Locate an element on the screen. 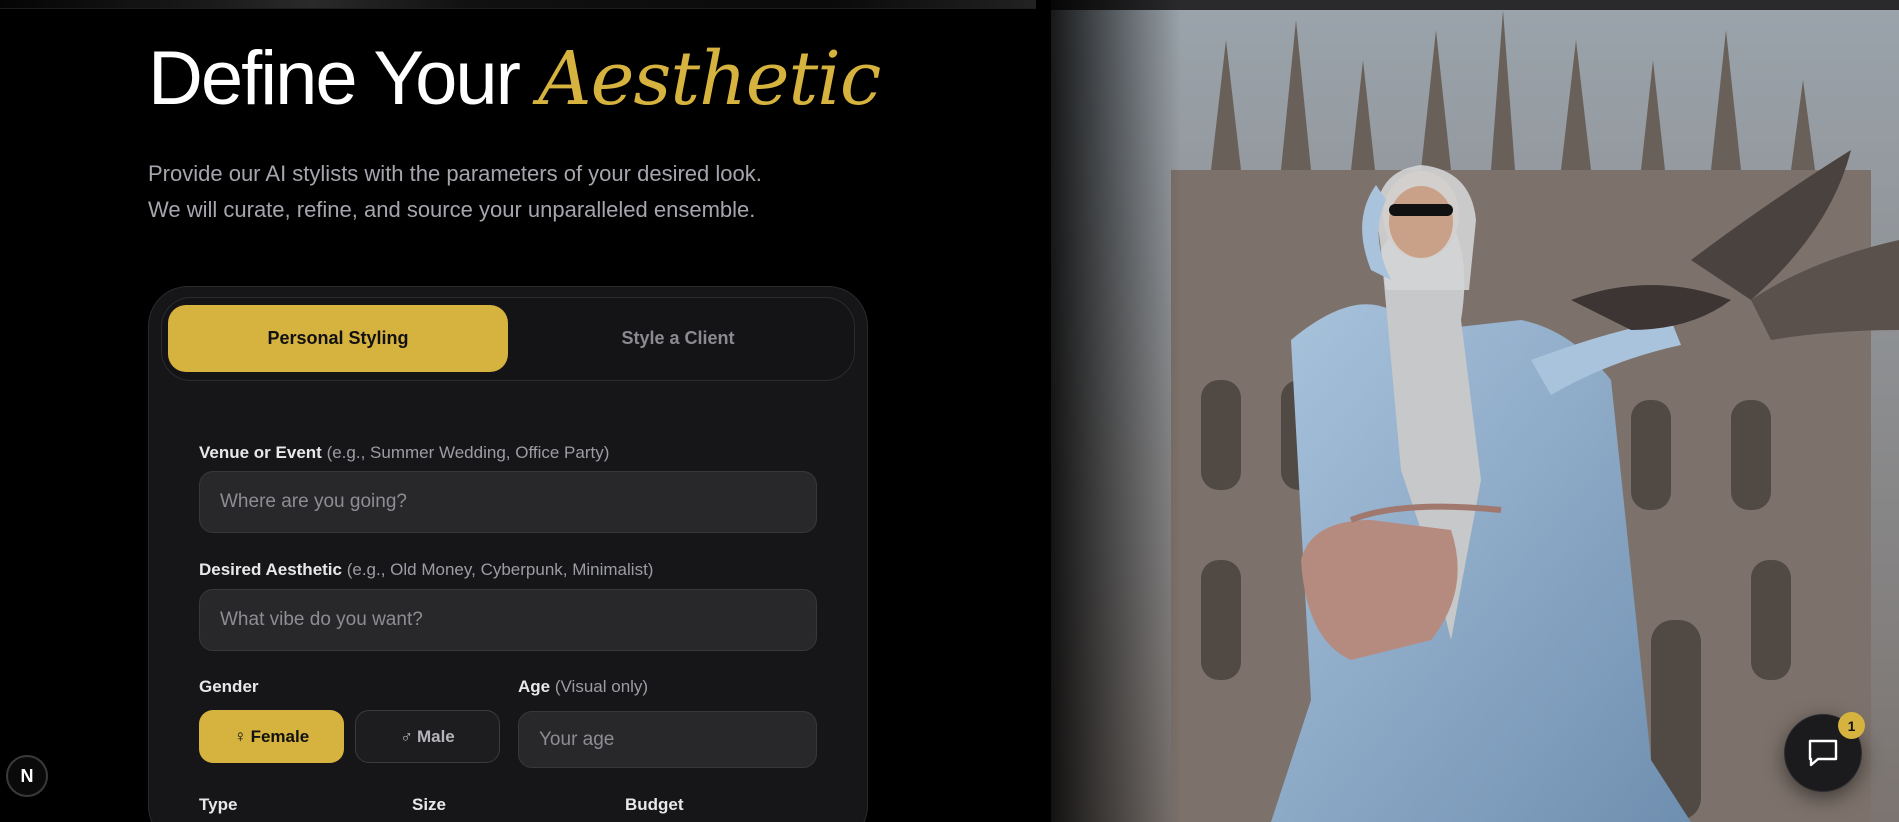 Image resolution: width=1899 pixels, height=822 pixels. tab-personal-styling: Personal Styling is located at coordinates (338, 338).